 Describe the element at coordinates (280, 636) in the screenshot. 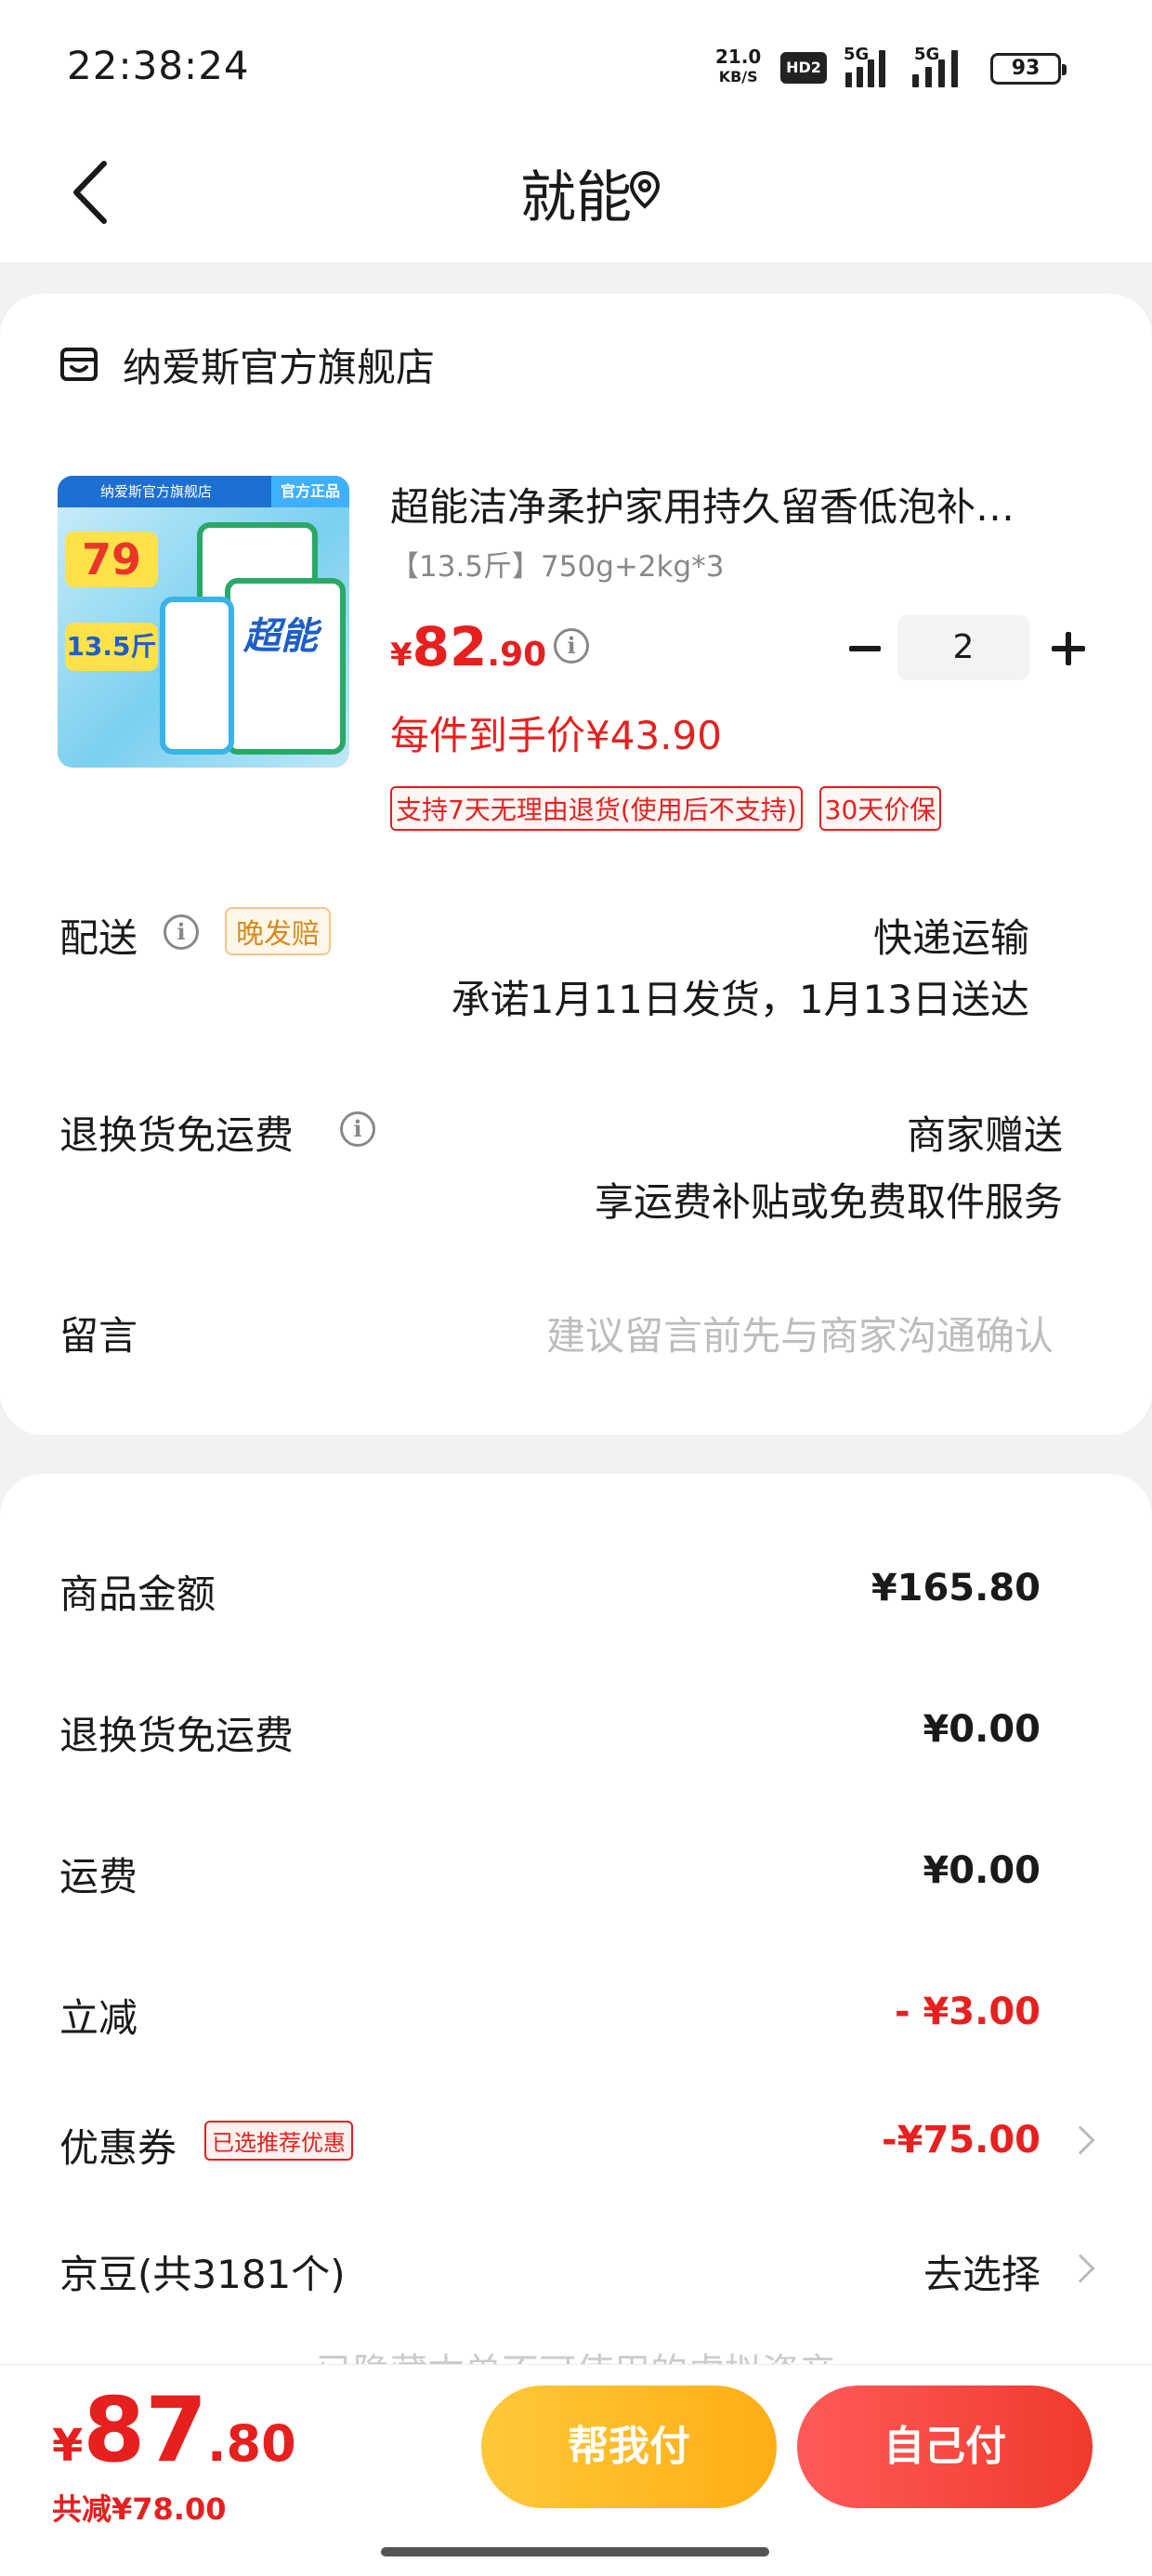

I see `thumb-brand: 超能` at that location.